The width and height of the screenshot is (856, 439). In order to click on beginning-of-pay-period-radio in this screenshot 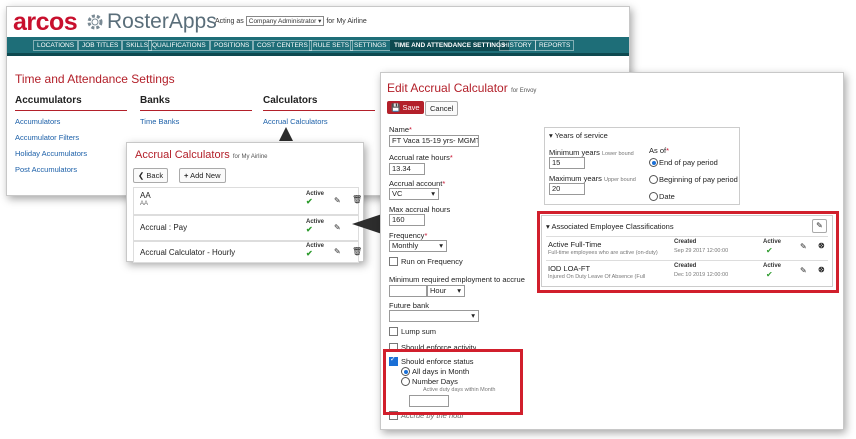, I will do `click(653, 179)`.